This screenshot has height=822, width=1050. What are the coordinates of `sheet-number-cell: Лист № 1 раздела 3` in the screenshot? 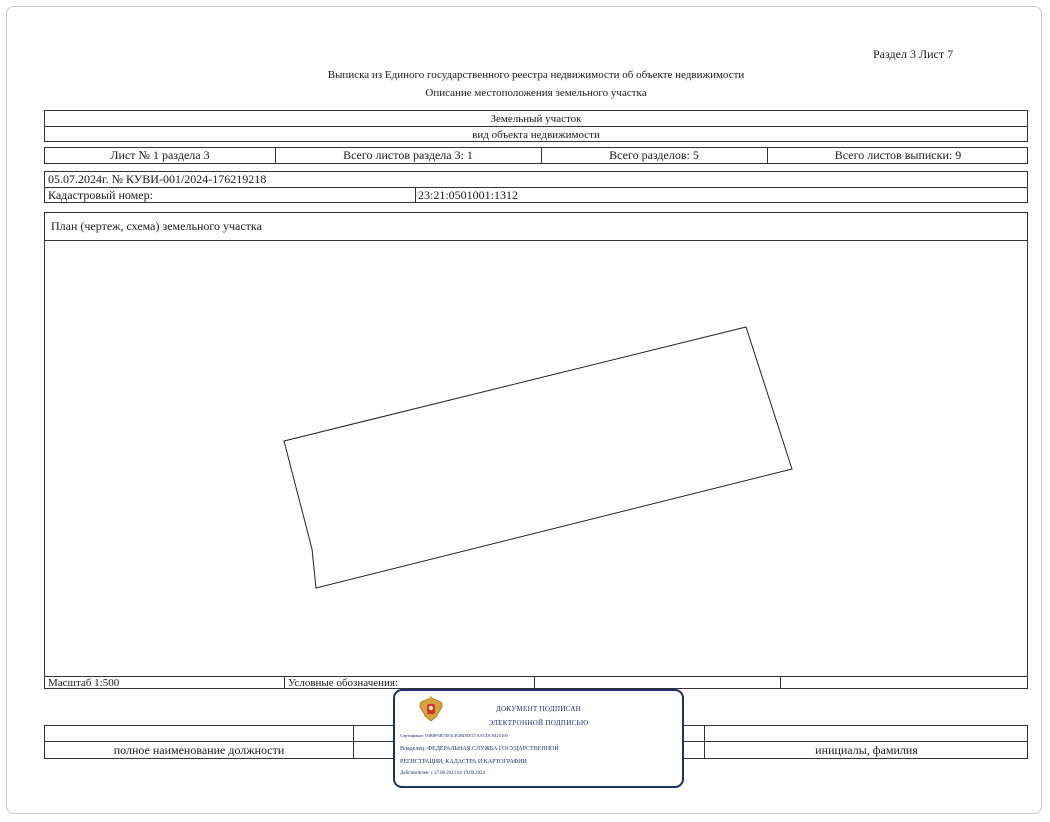 It's located at (160, 155).